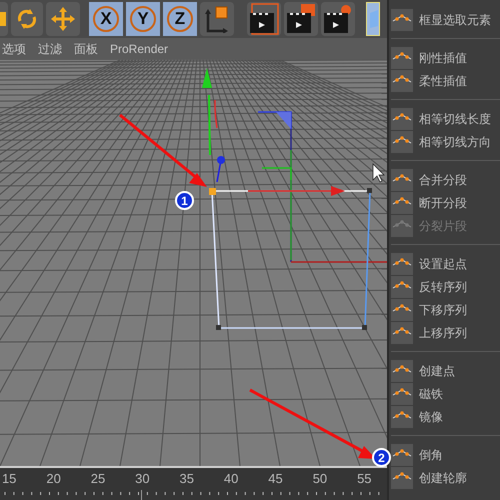 This screenshot has height=500, width=500. Describe the element at coordinates (143, 19) in the screenshot. I see `axis-lock-button: Y` at that location.